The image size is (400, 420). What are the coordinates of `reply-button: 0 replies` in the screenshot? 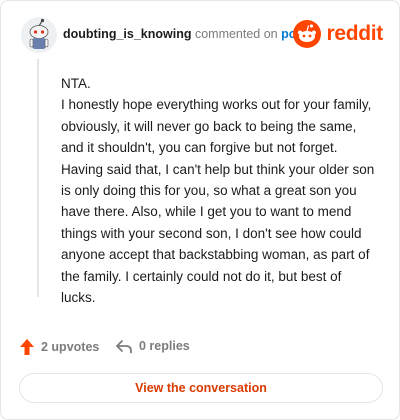 It's located at (152, 346).